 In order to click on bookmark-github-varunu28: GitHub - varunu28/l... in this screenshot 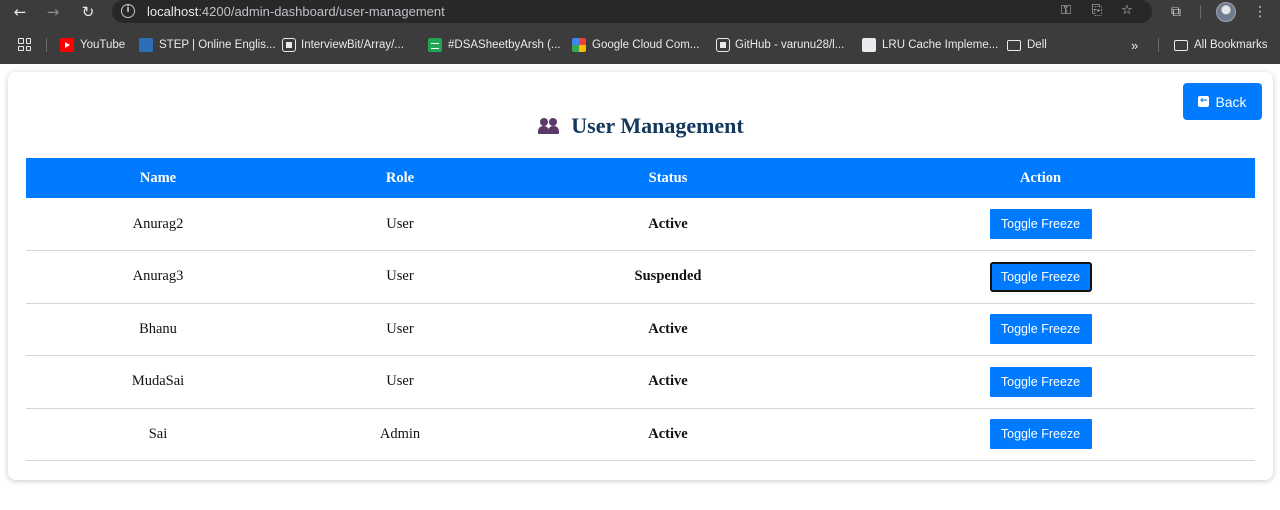, I will do `click(780, 45)`.